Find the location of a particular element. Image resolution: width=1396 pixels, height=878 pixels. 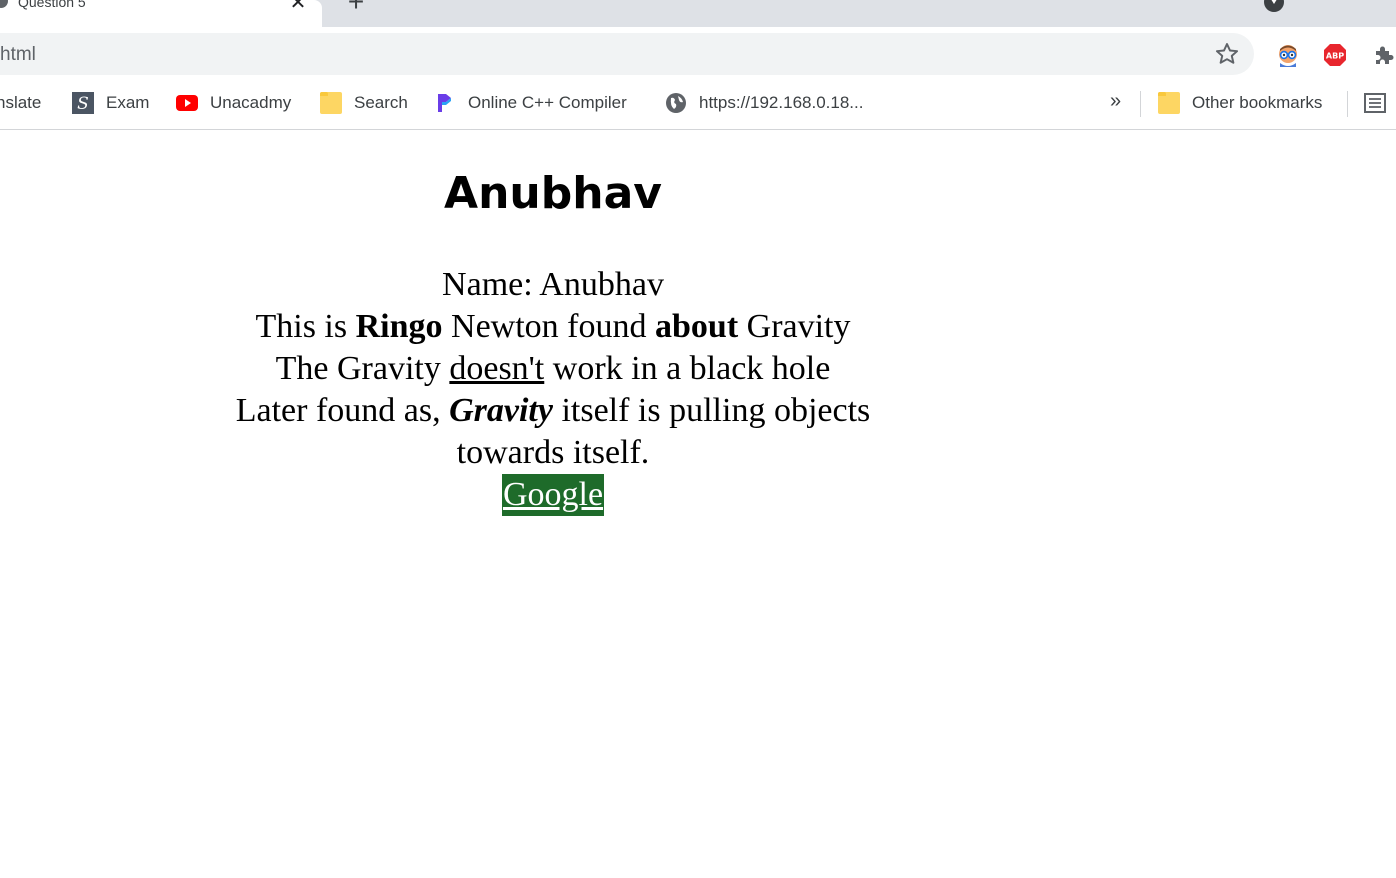

line2-text-c: Newton found is located at coordinates (548, 326).